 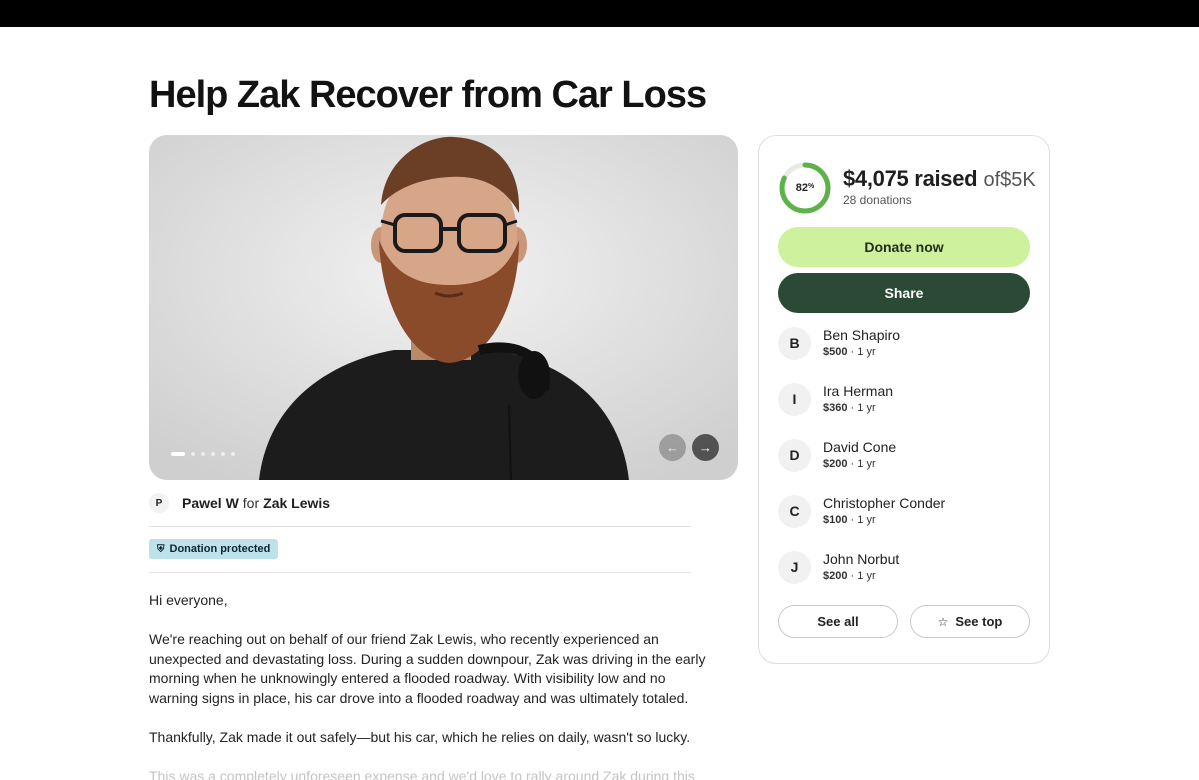 What do you see at coordinates (858, 390) in the screenshot?
I see `donor-name: Ira Herman` at bounding box center [858, 390].